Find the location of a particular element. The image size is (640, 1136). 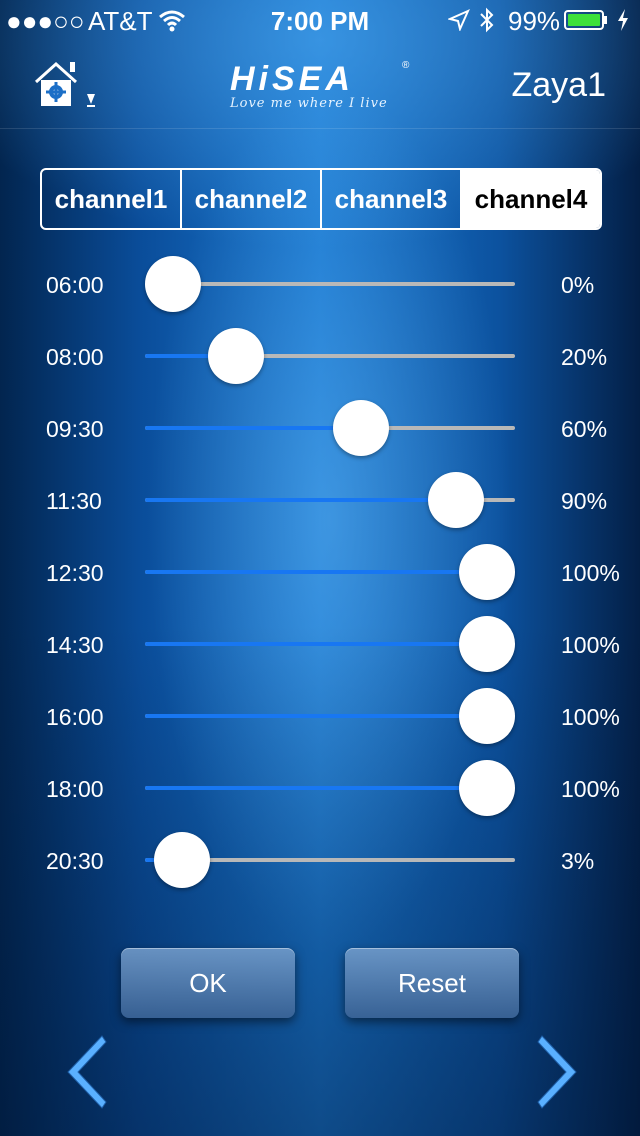

schedule-time: 11:30 is located at coordinates (74, 501).